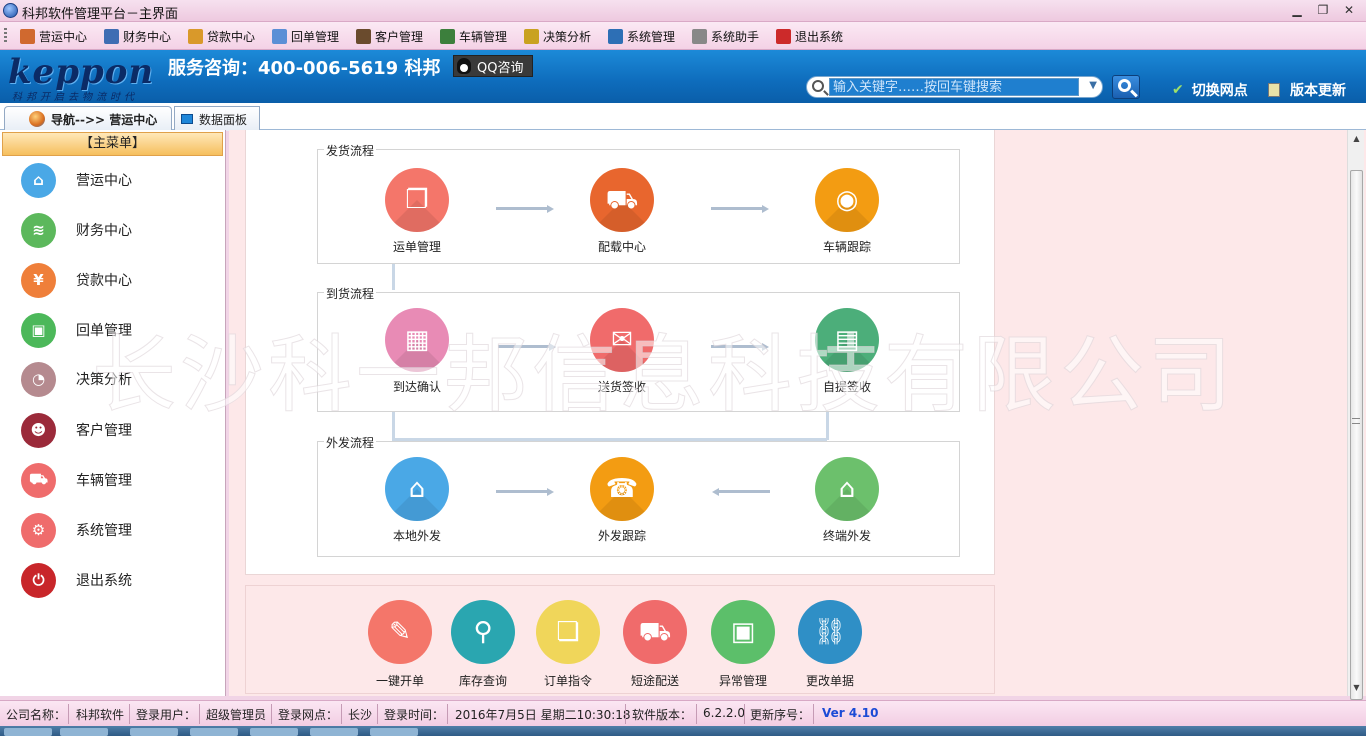 The image size is (1366, 736). What do you see at coordinates (1356, 435) in the screenshot?
I see `scroll-thumb` at bounding box center [1356, 435].